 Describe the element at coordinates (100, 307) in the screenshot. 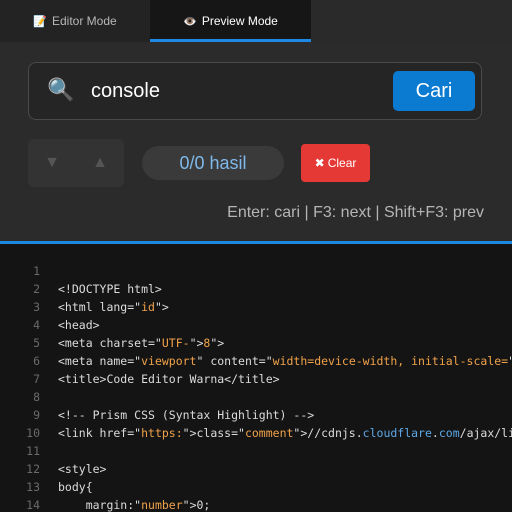

I see `code-token: <html lang="` at that location.